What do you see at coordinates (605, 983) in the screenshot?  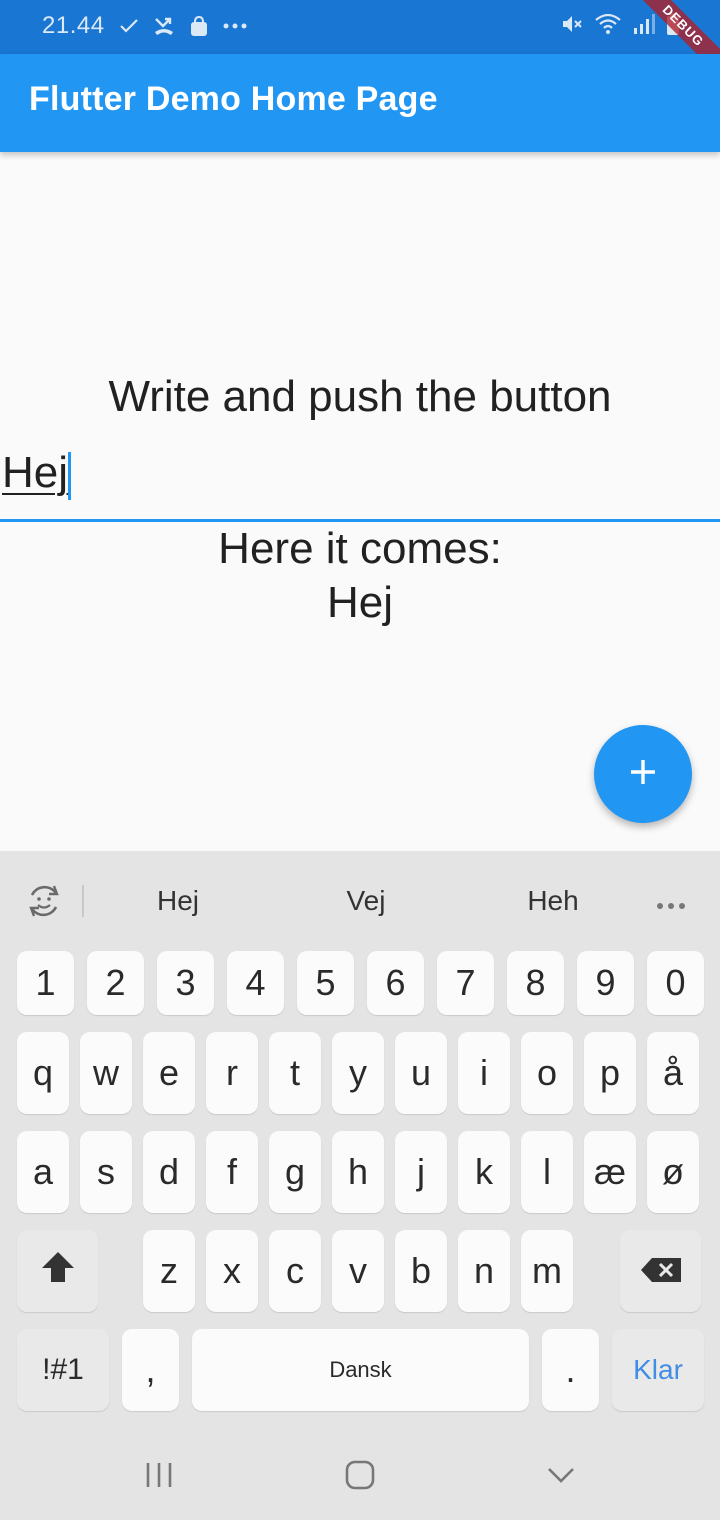 I see `key-9: 9` at bounding box center [605, 983].